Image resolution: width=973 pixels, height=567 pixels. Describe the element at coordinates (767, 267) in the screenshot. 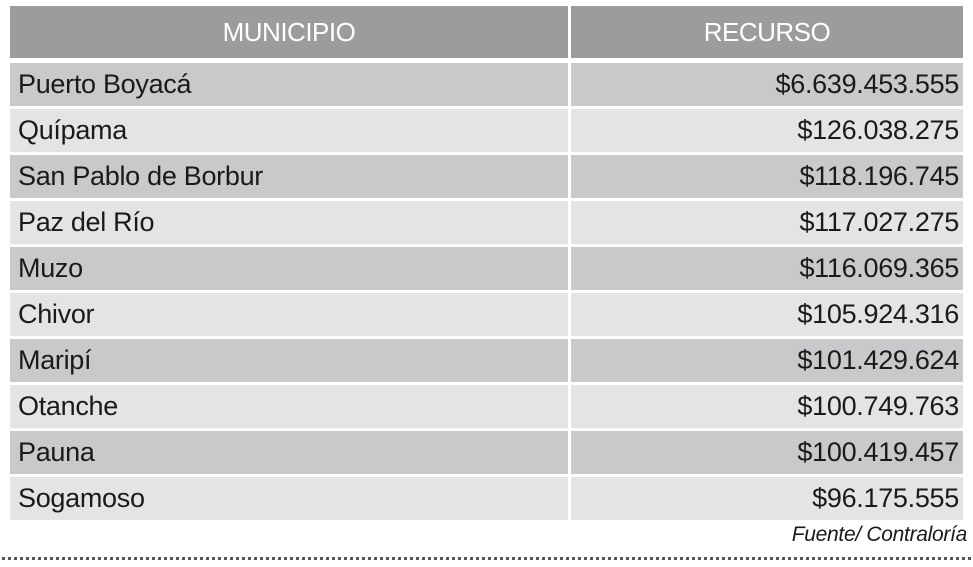

I see `recurso-cell: $116.069.365` at that location.